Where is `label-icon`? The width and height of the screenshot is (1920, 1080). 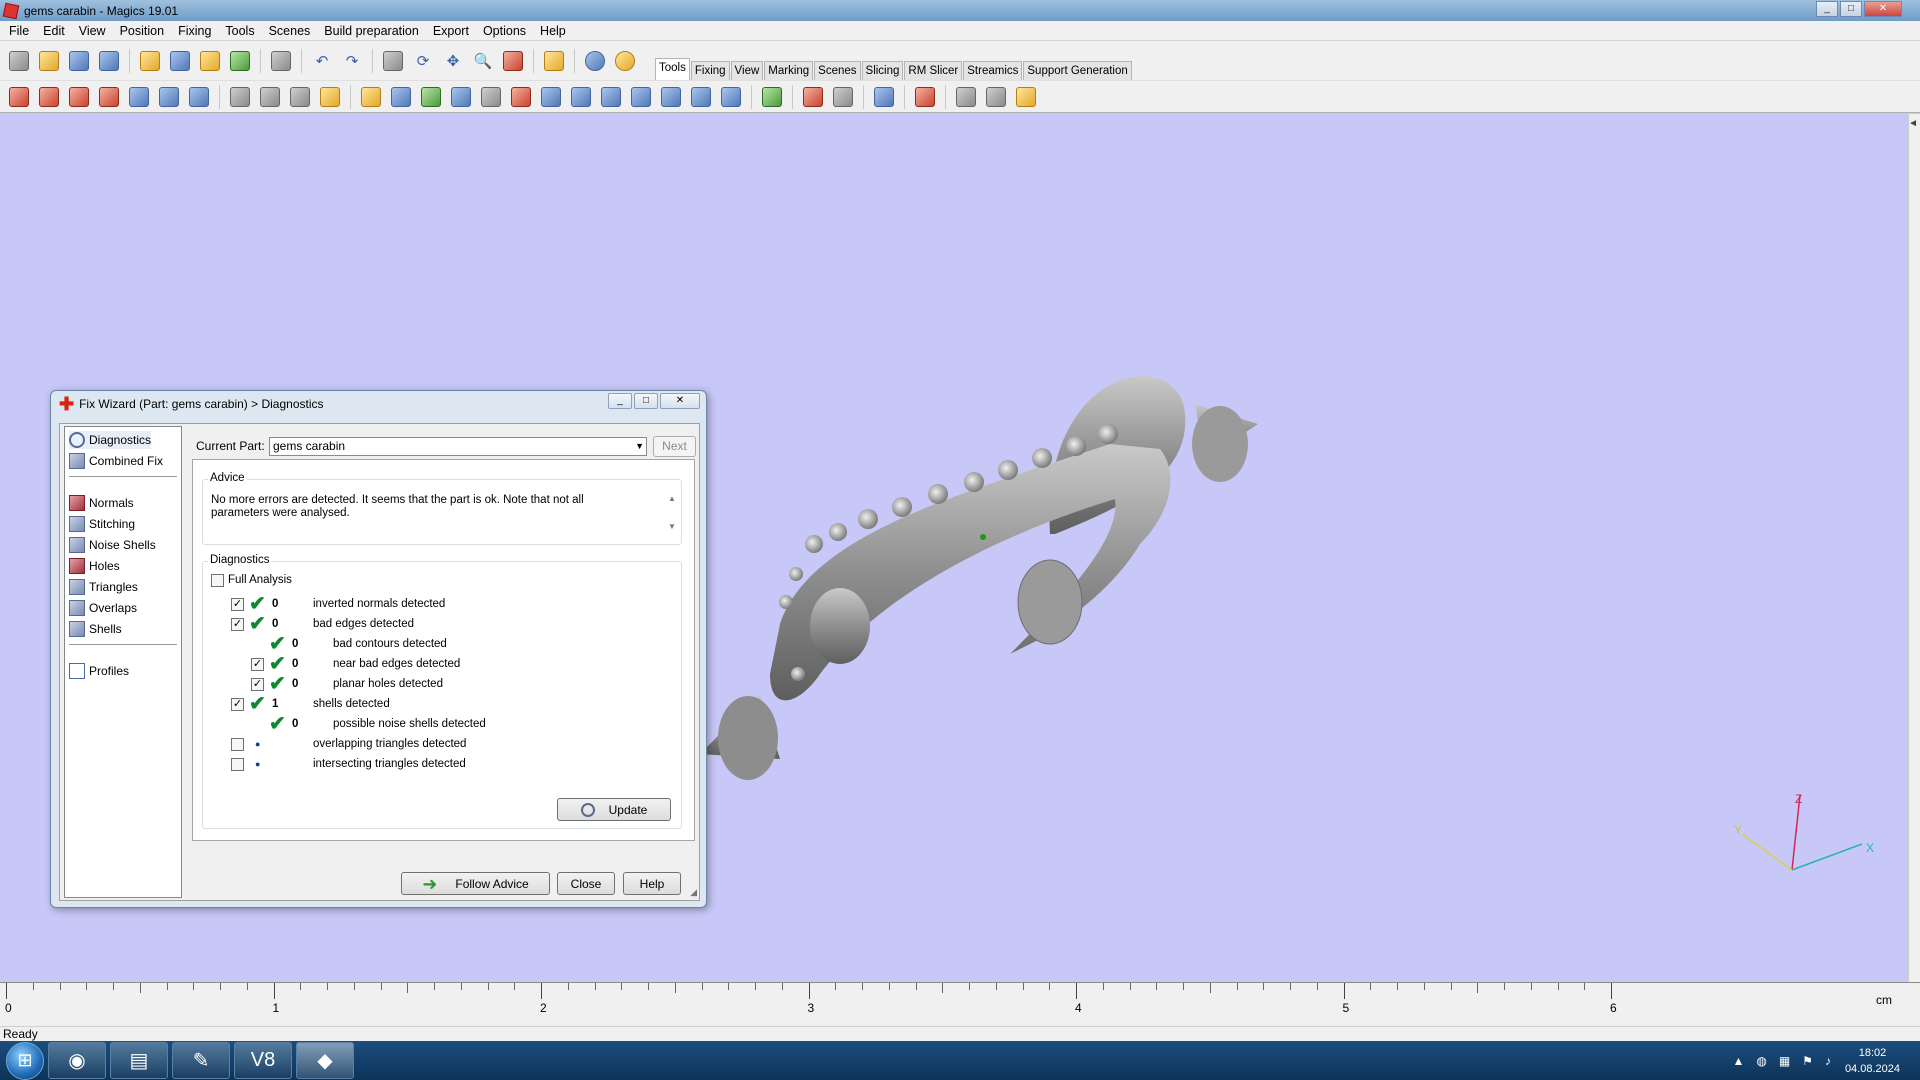
label-icon is located at coordinates (461, 97).